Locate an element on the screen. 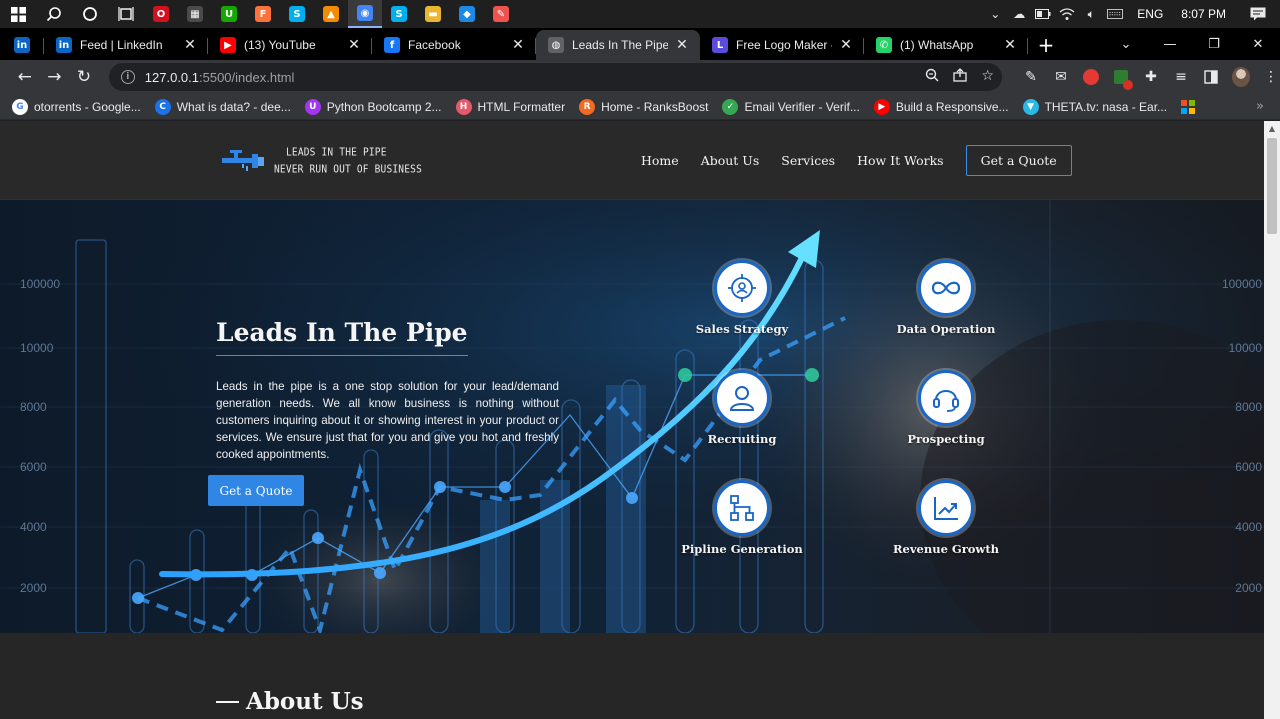 Image resolution: width=1280 pixels, height=719 pixels. linkedin-icon: in is located at coordinates (22, 45).